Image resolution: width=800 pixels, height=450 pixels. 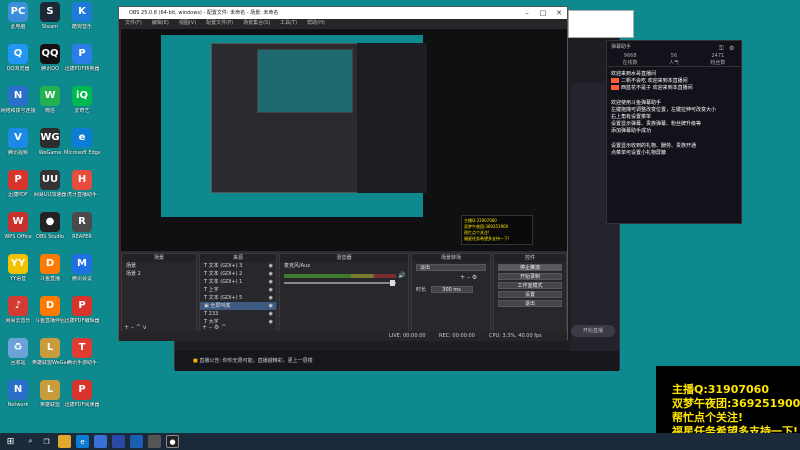 I want to click on volume-slider-handle, so click(x=392, y=283).